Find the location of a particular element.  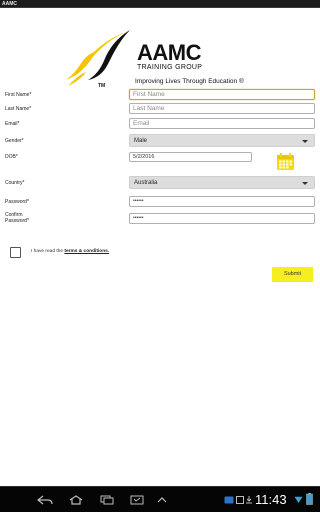

dob-label: DOB* is located at coordinates (11, 157).